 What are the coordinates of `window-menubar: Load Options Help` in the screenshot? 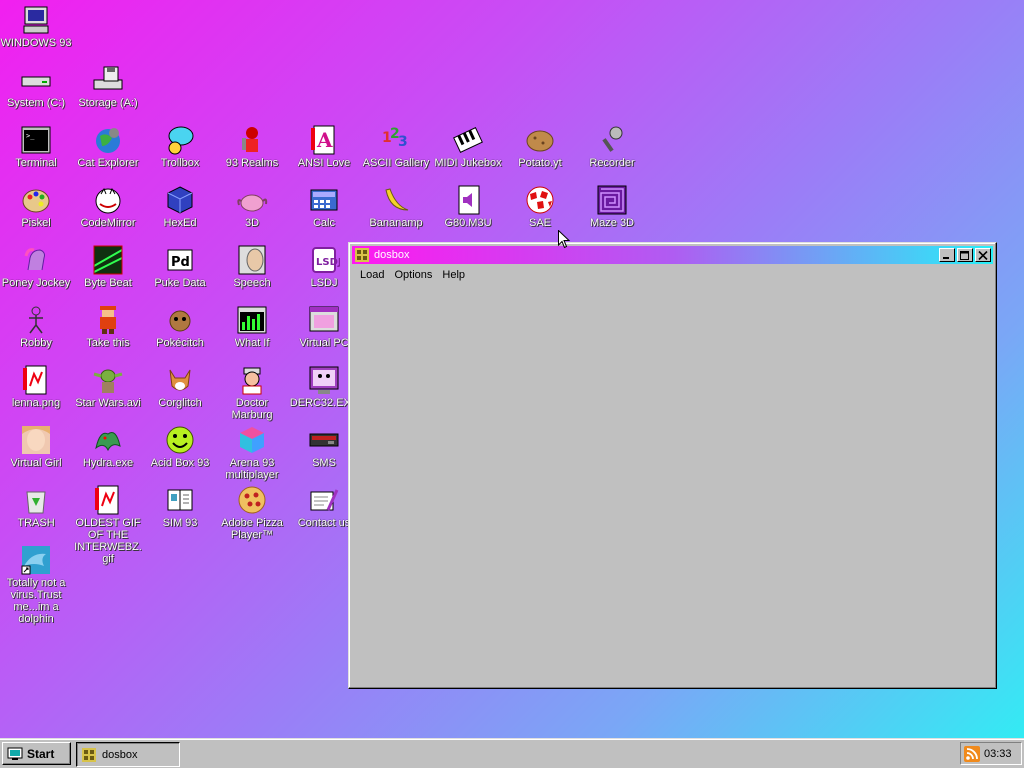 It's located at (412, 275).